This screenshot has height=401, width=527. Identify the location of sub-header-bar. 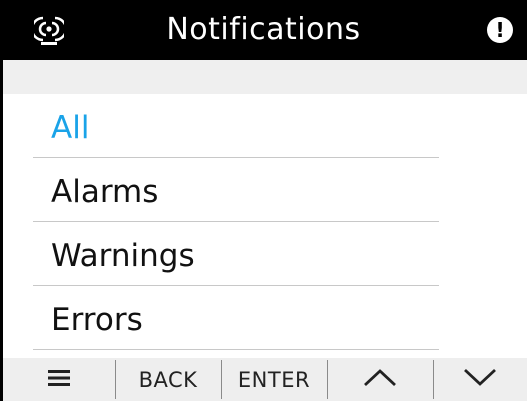
(265, 77).